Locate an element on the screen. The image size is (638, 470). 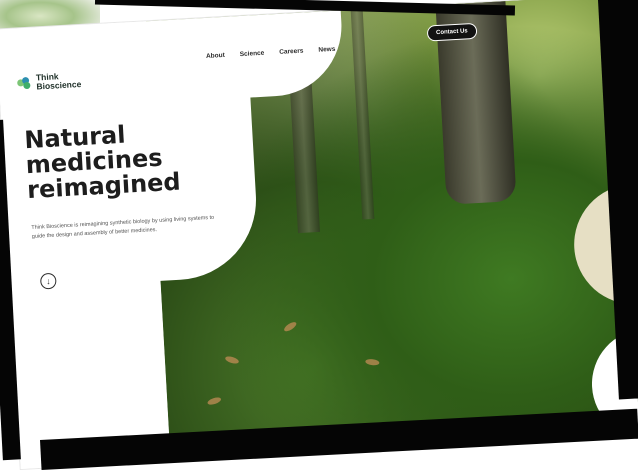
logo-line-2: Bioscience is located at coordinates (59, 84).